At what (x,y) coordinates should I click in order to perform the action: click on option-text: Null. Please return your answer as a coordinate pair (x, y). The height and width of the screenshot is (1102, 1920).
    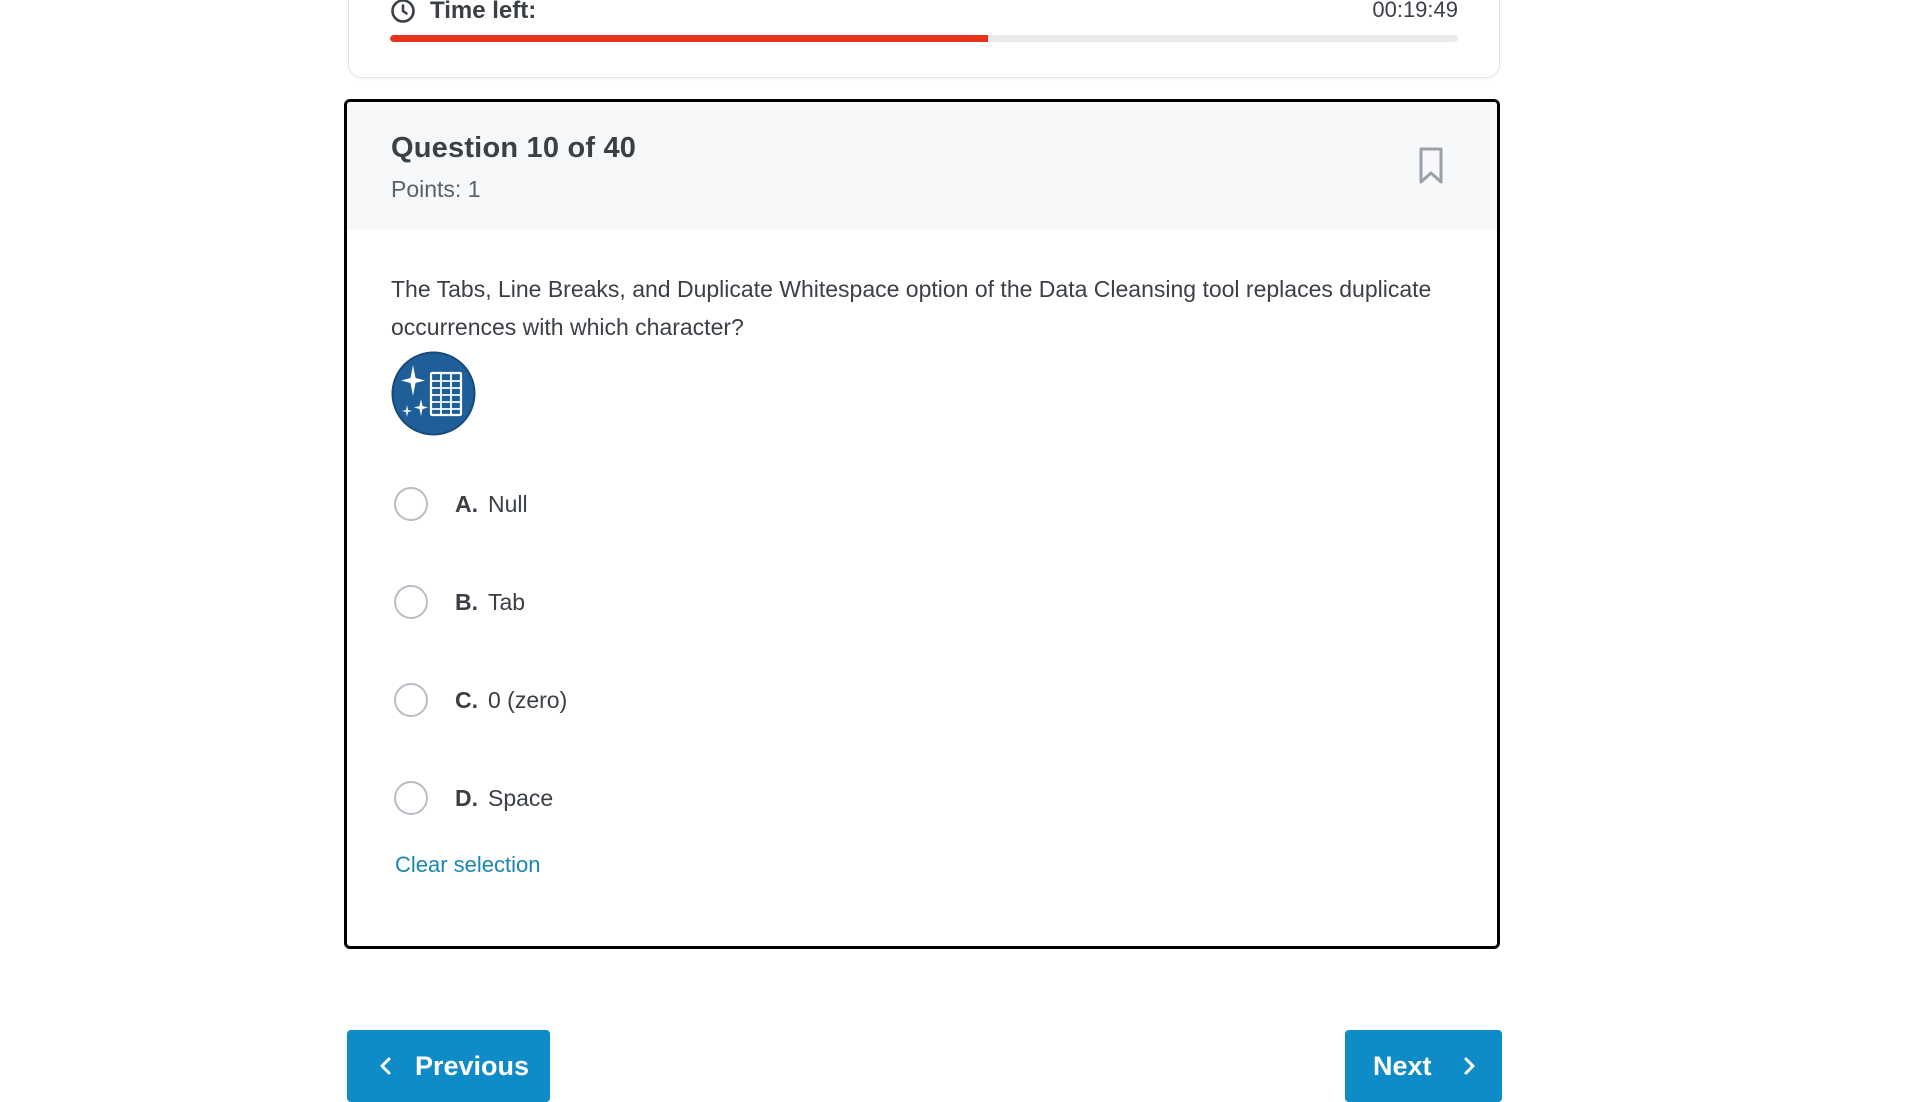
    Looking at the image, I should click on (508, 503).